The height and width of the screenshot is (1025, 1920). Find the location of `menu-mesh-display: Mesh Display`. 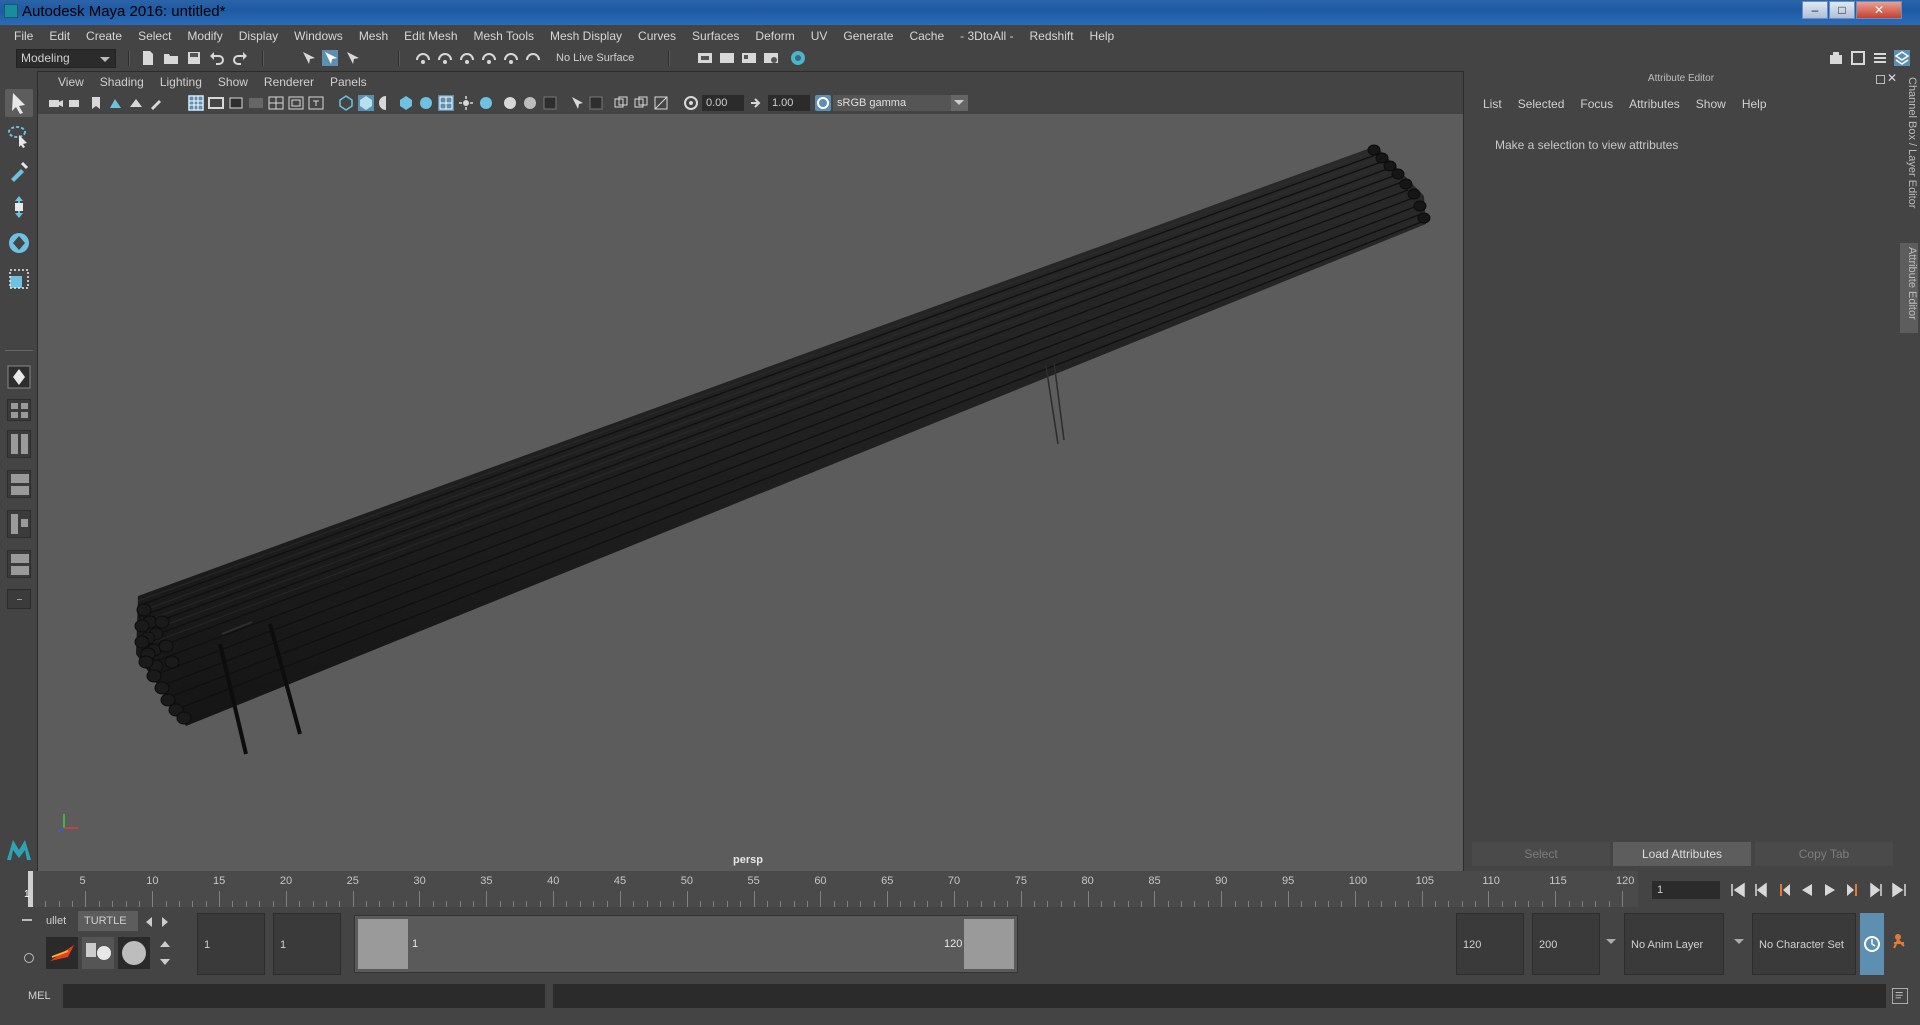

menu-mesh-display: Mesh Display is located at coordinates (586, 36).